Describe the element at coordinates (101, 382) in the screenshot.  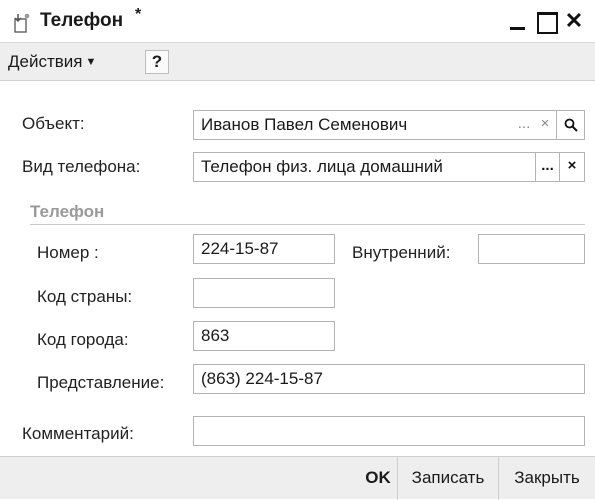
I see `presentation-label: Представление:` at that location.